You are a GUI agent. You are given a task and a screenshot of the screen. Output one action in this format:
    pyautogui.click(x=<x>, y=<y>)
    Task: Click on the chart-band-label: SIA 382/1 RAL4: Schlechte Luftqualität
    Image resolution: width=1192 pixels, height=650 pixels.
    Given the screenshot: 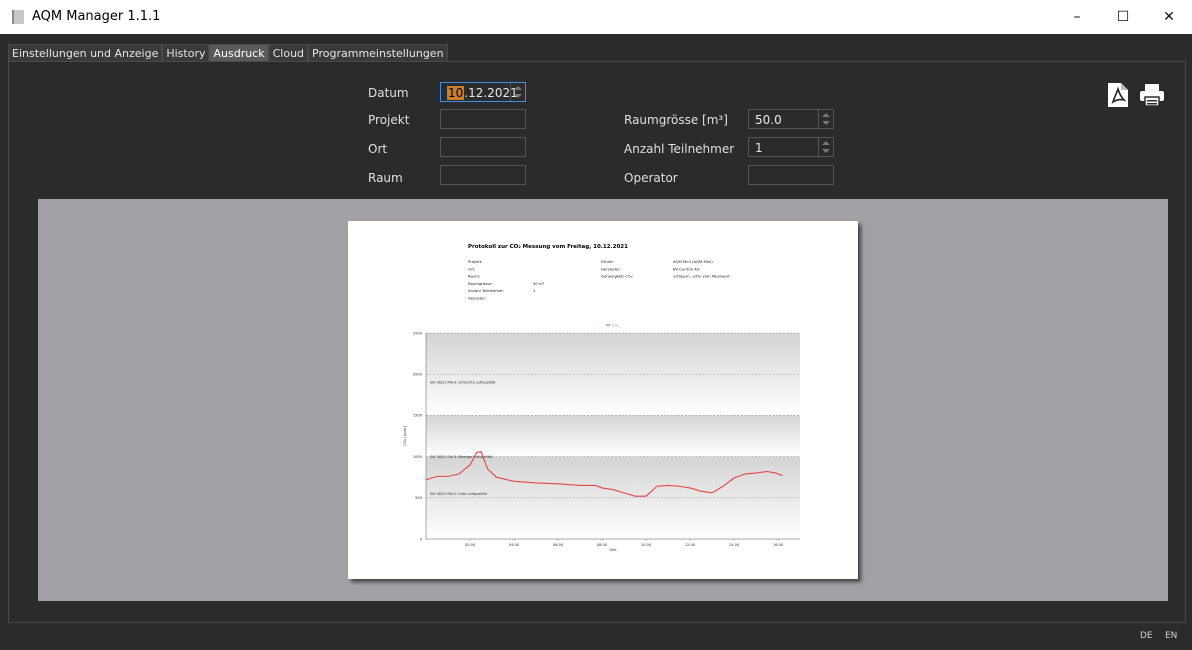 What is the action you would take?
    pyautogui.click(x=463, y=383)
    